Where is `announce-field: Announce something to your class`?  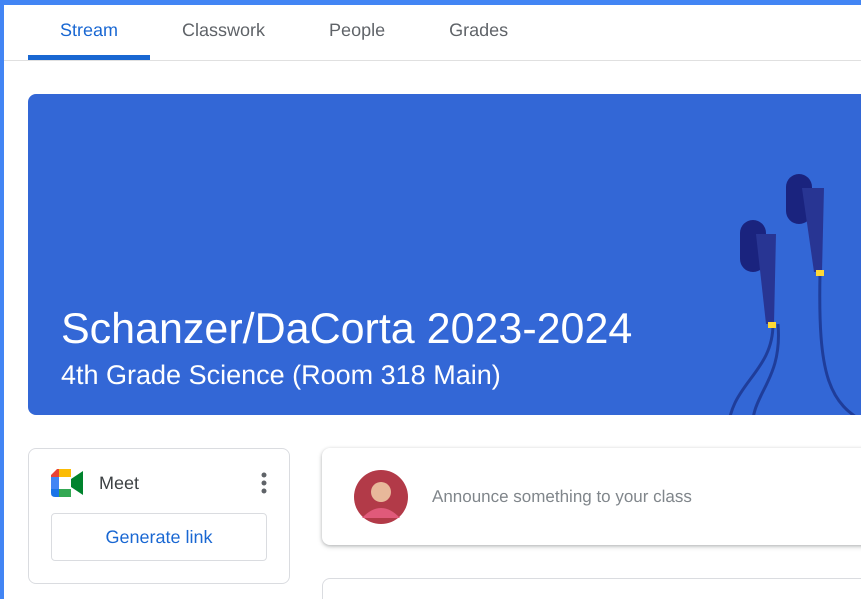 announce-field: Announce something to your class is located at coordinates (645, 497).